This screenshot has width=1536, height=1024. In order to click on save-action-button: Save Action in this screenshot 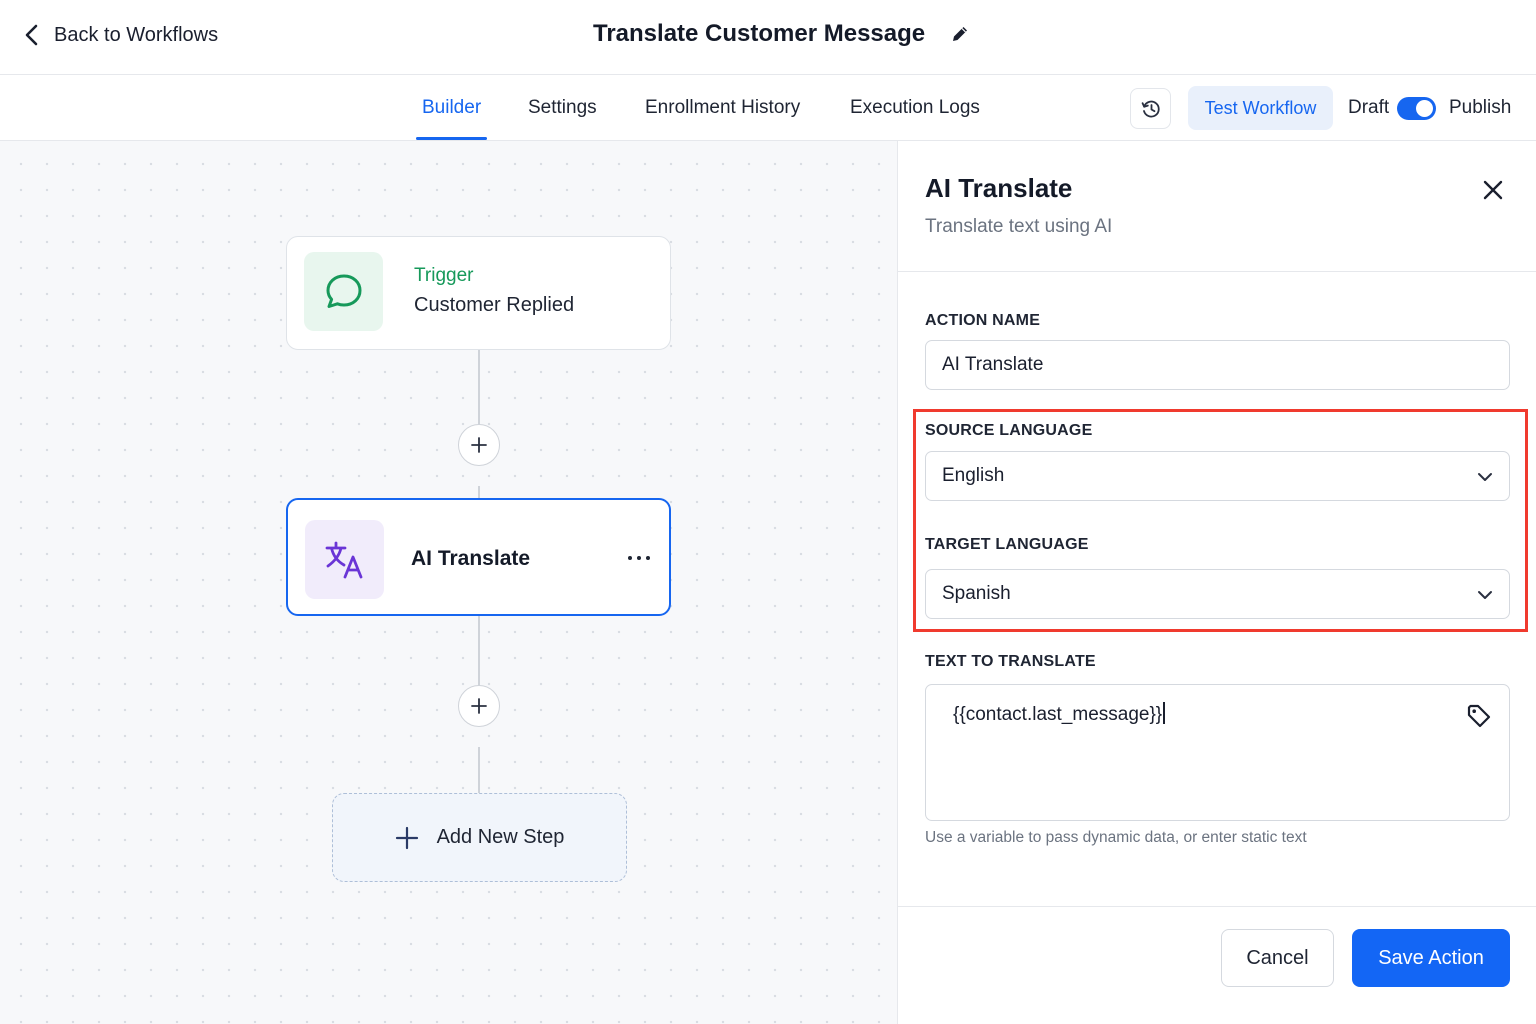, I will do `click(1431, 958)`.